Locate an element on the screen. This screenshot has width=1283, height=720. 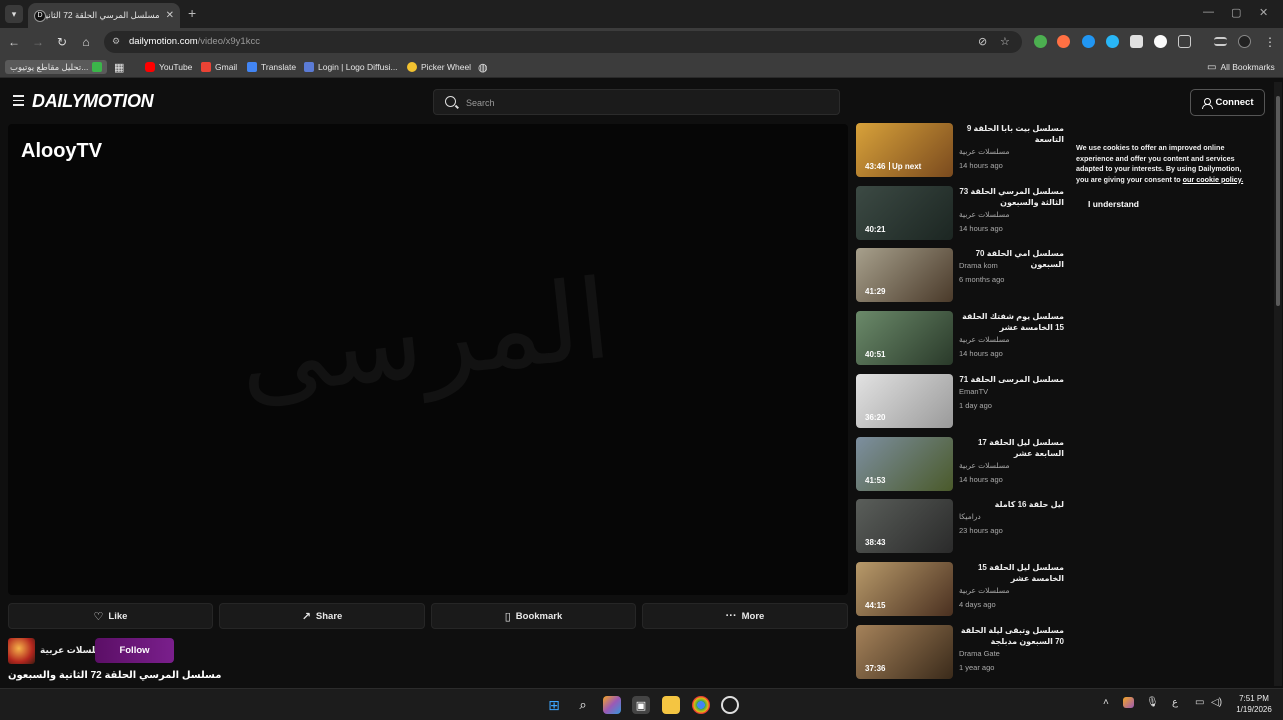
dailymotion-logo: DAILYMOTION is located at coordinates (93, 101).